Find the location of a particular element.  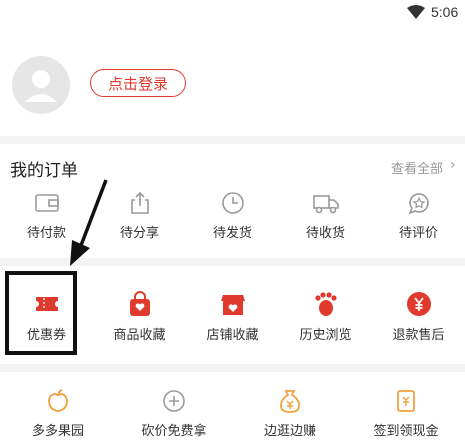

service-item-label: 签到领现金 is located at coordinates (406, 431).